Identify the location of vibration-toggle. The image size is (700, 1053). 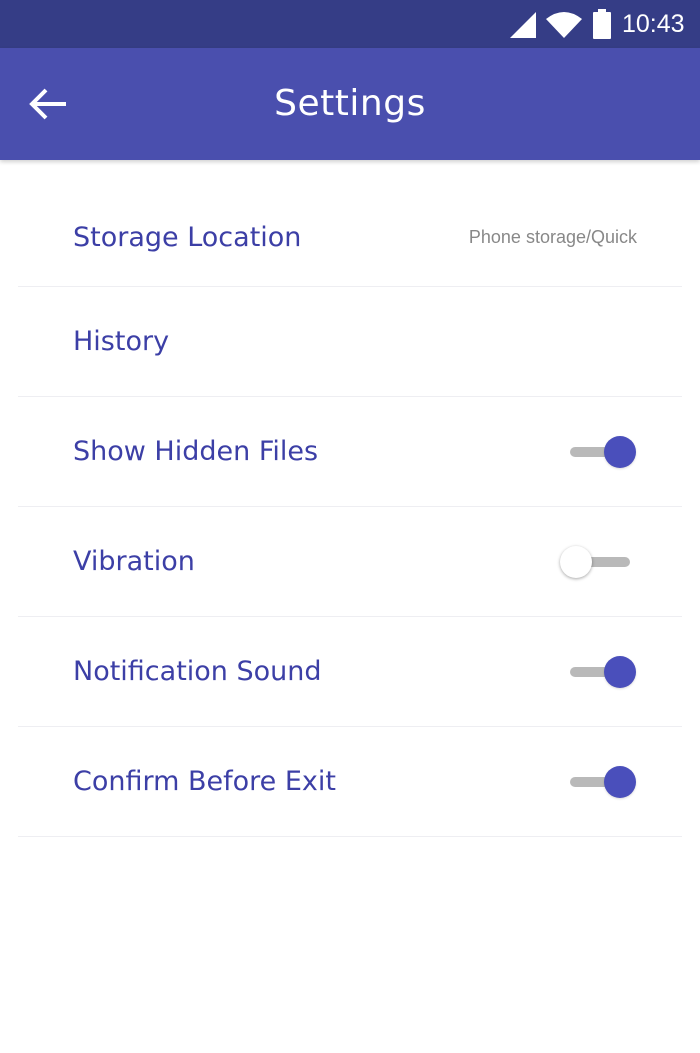
(598, 562).